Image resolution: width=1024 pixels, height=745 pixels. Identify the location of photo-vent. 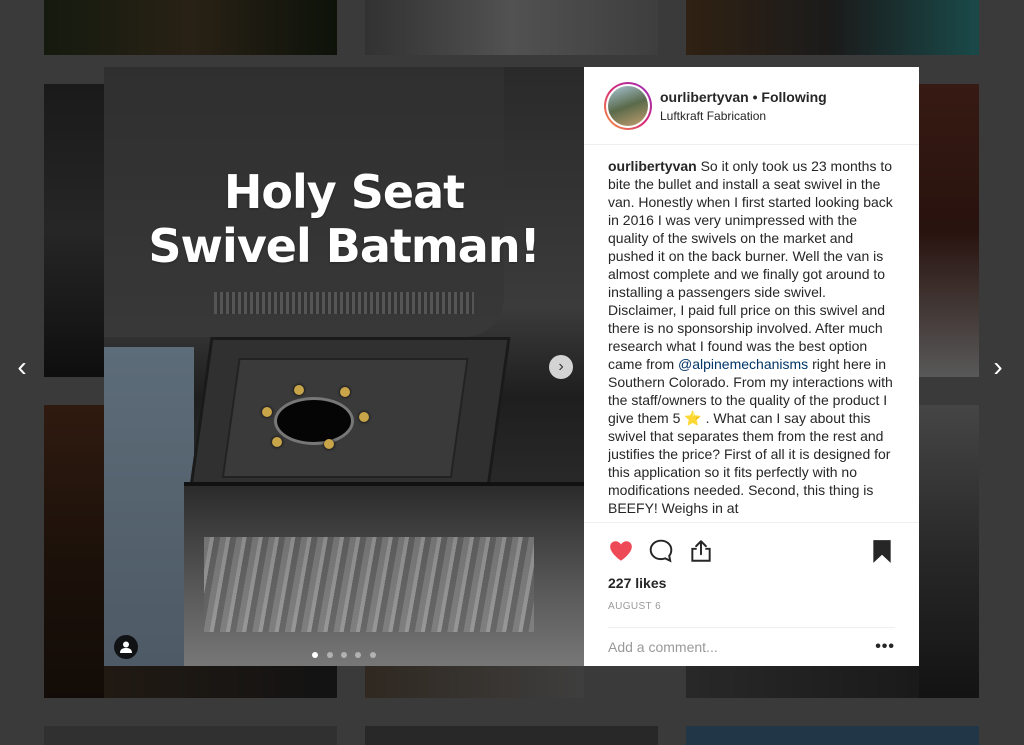
(344, 303).